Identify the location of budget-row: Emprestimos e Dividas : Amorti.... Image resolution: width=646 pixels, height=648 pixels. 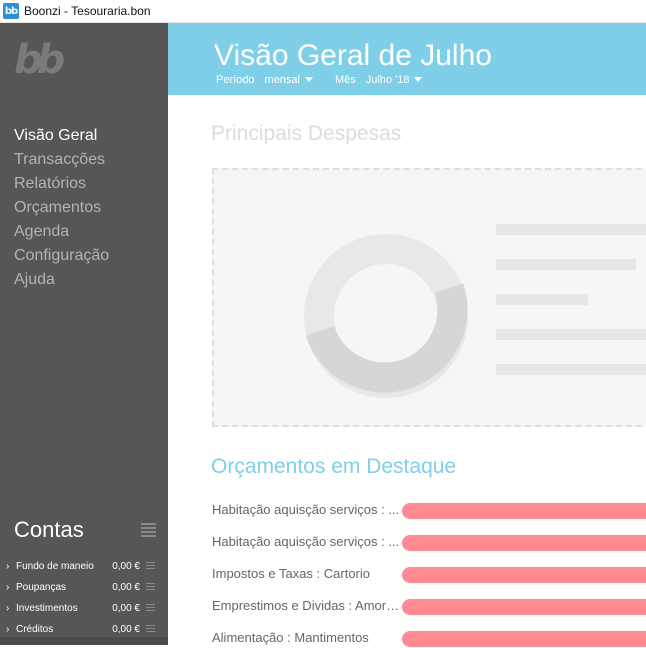
(429, 606).